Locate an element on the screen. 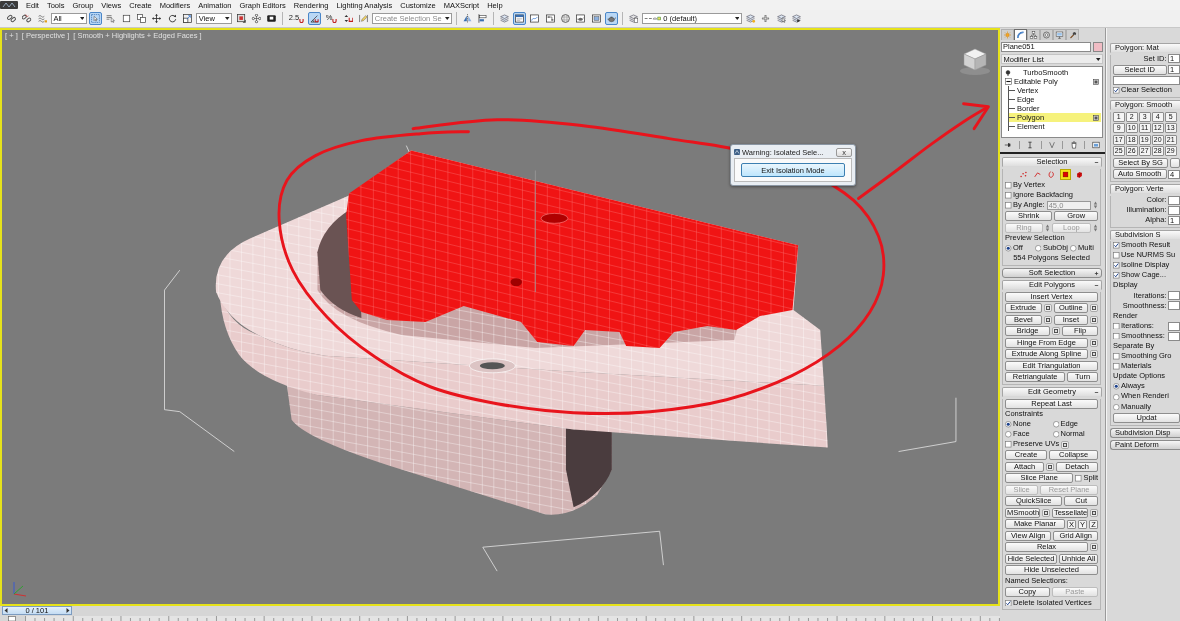  broken-chain-icon is located at coordinates (27, 18).